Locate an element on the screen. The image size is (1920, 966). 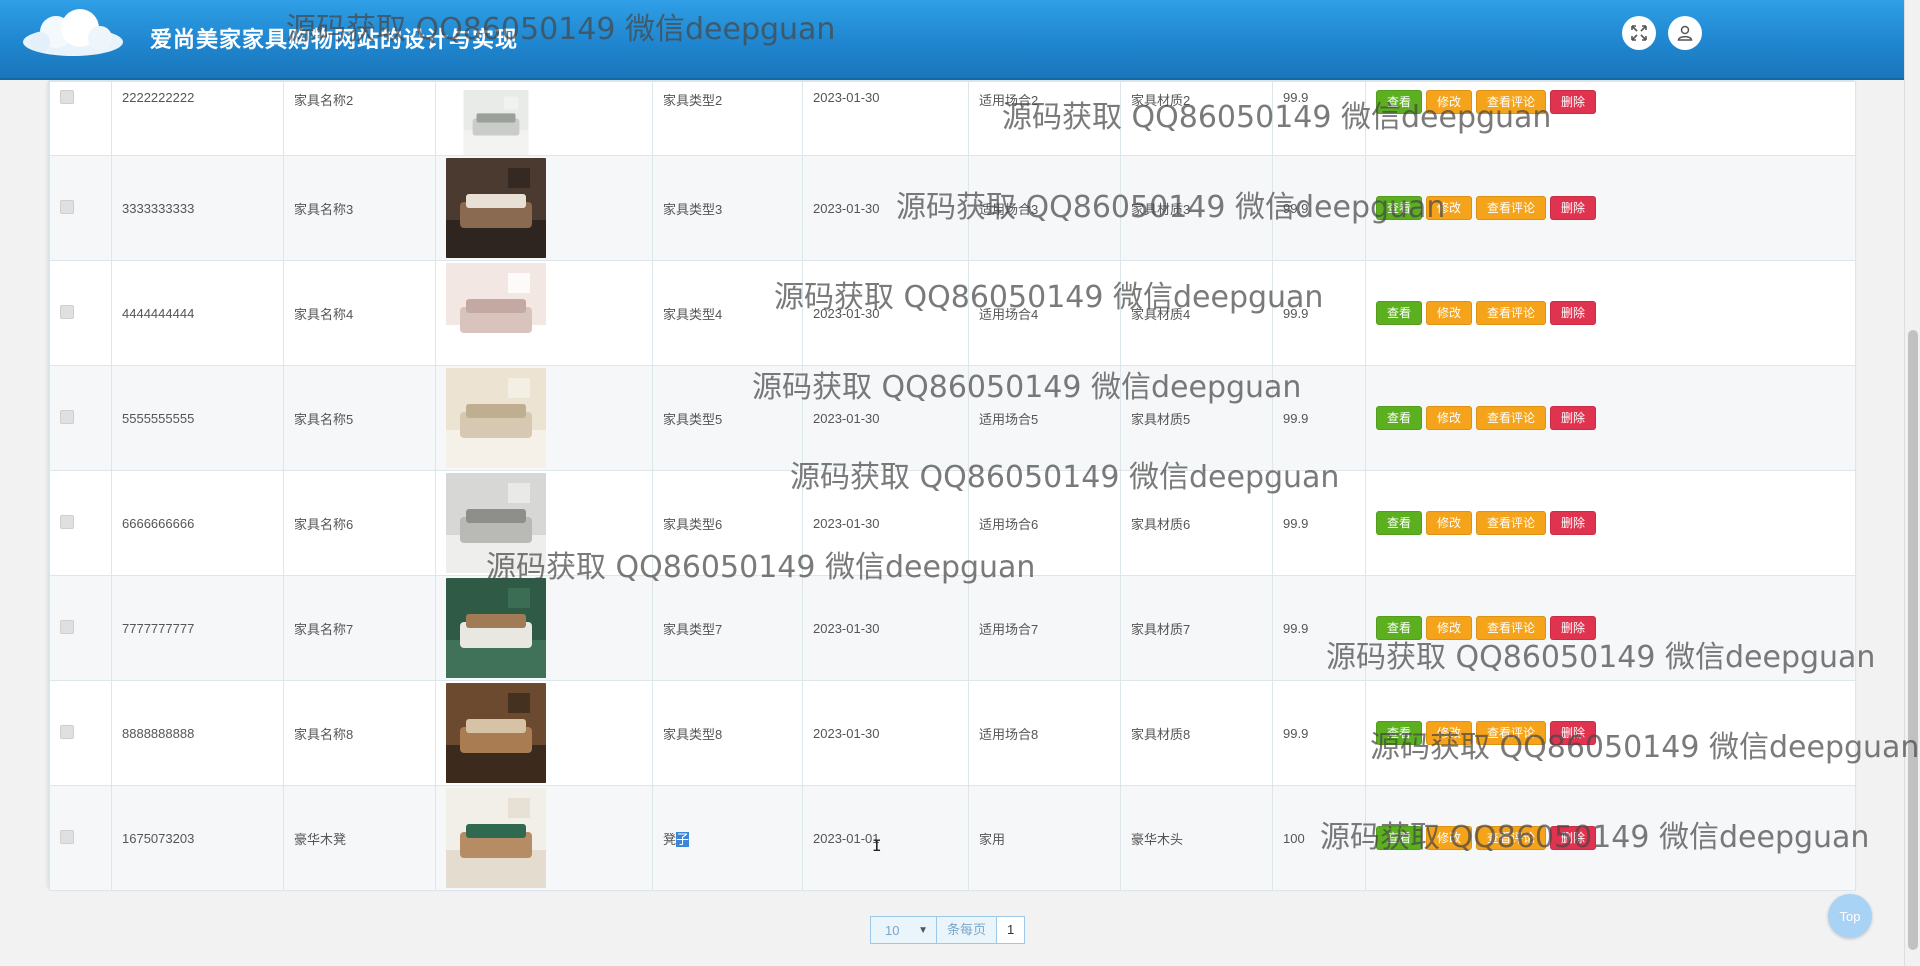
expand-icon is located at coordinates (1639, 33).